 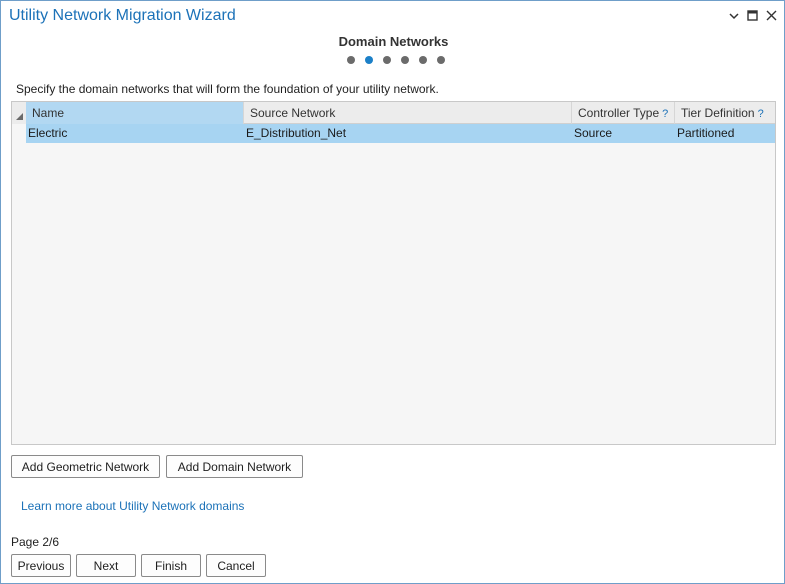 I want to click on column-header-tier-definition: Tier Definition?, so click(x=725, y=113).